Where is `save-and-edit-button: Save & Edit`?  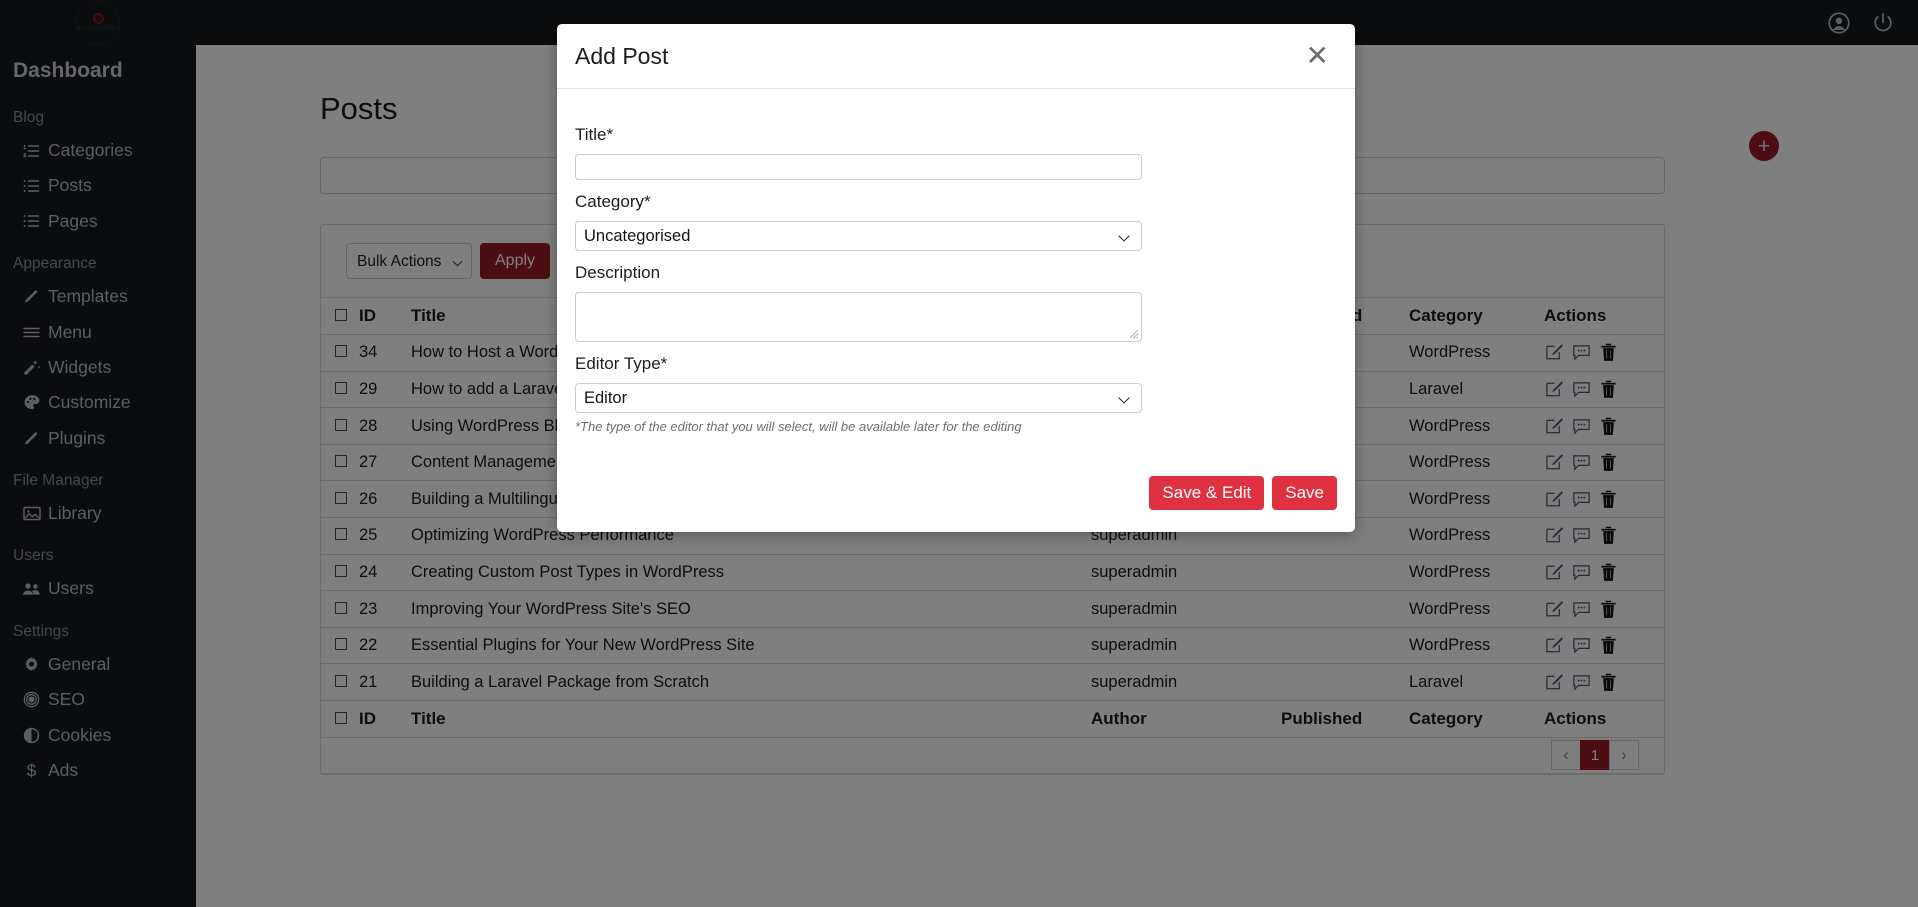
save-and-edit-button: Save & Edit is located at coordinates (1207, 493).